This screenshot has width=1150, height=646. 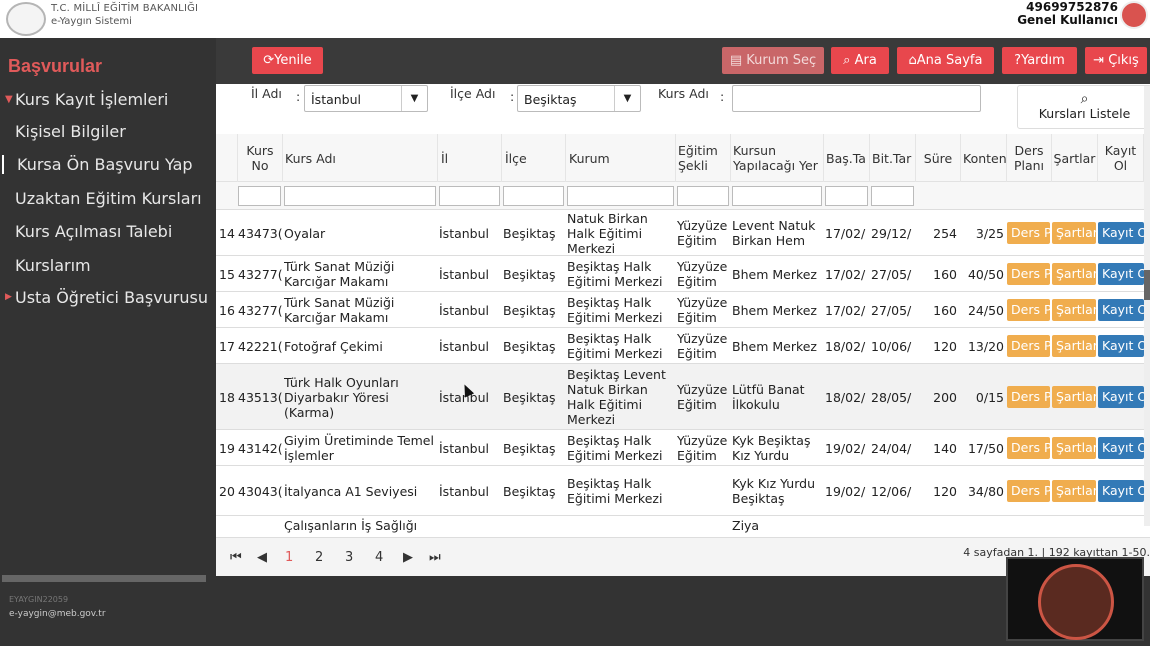 I want to click on cell-no: 43142(, so click(x=260, y=448).